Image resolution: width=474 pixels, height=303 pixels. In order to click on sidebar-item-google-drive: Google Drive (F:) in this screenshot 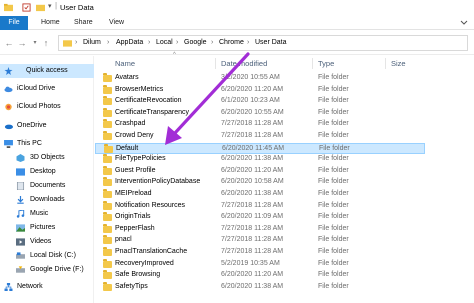, I will do `click(47, 270)`.